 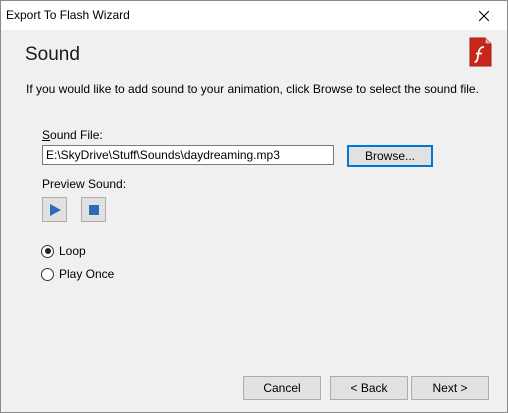 I want to click on flash-file-icon, so click(x=480, y=52).